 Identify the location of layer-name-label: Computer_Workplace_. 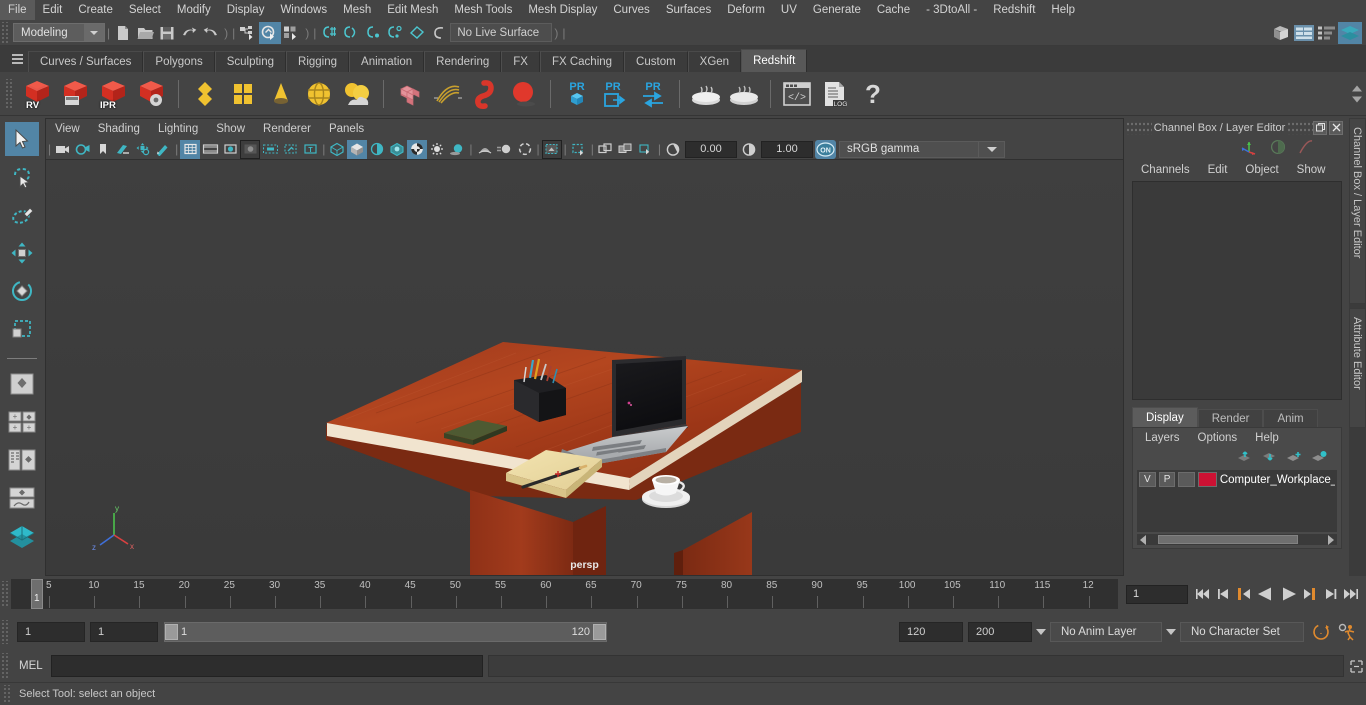
(1277, 480).